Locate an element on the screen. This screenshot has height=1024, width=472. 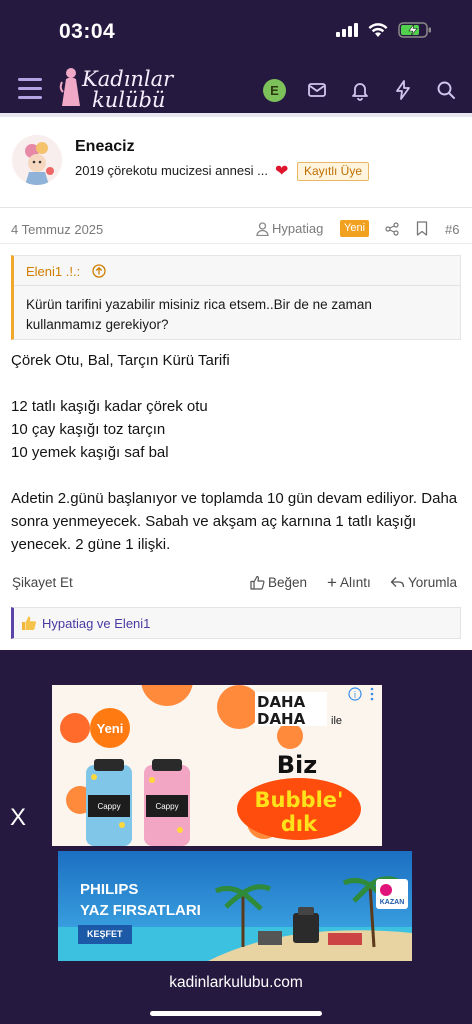
quote-author: Eleni1 .!.: is located at coordinates (53, 271).